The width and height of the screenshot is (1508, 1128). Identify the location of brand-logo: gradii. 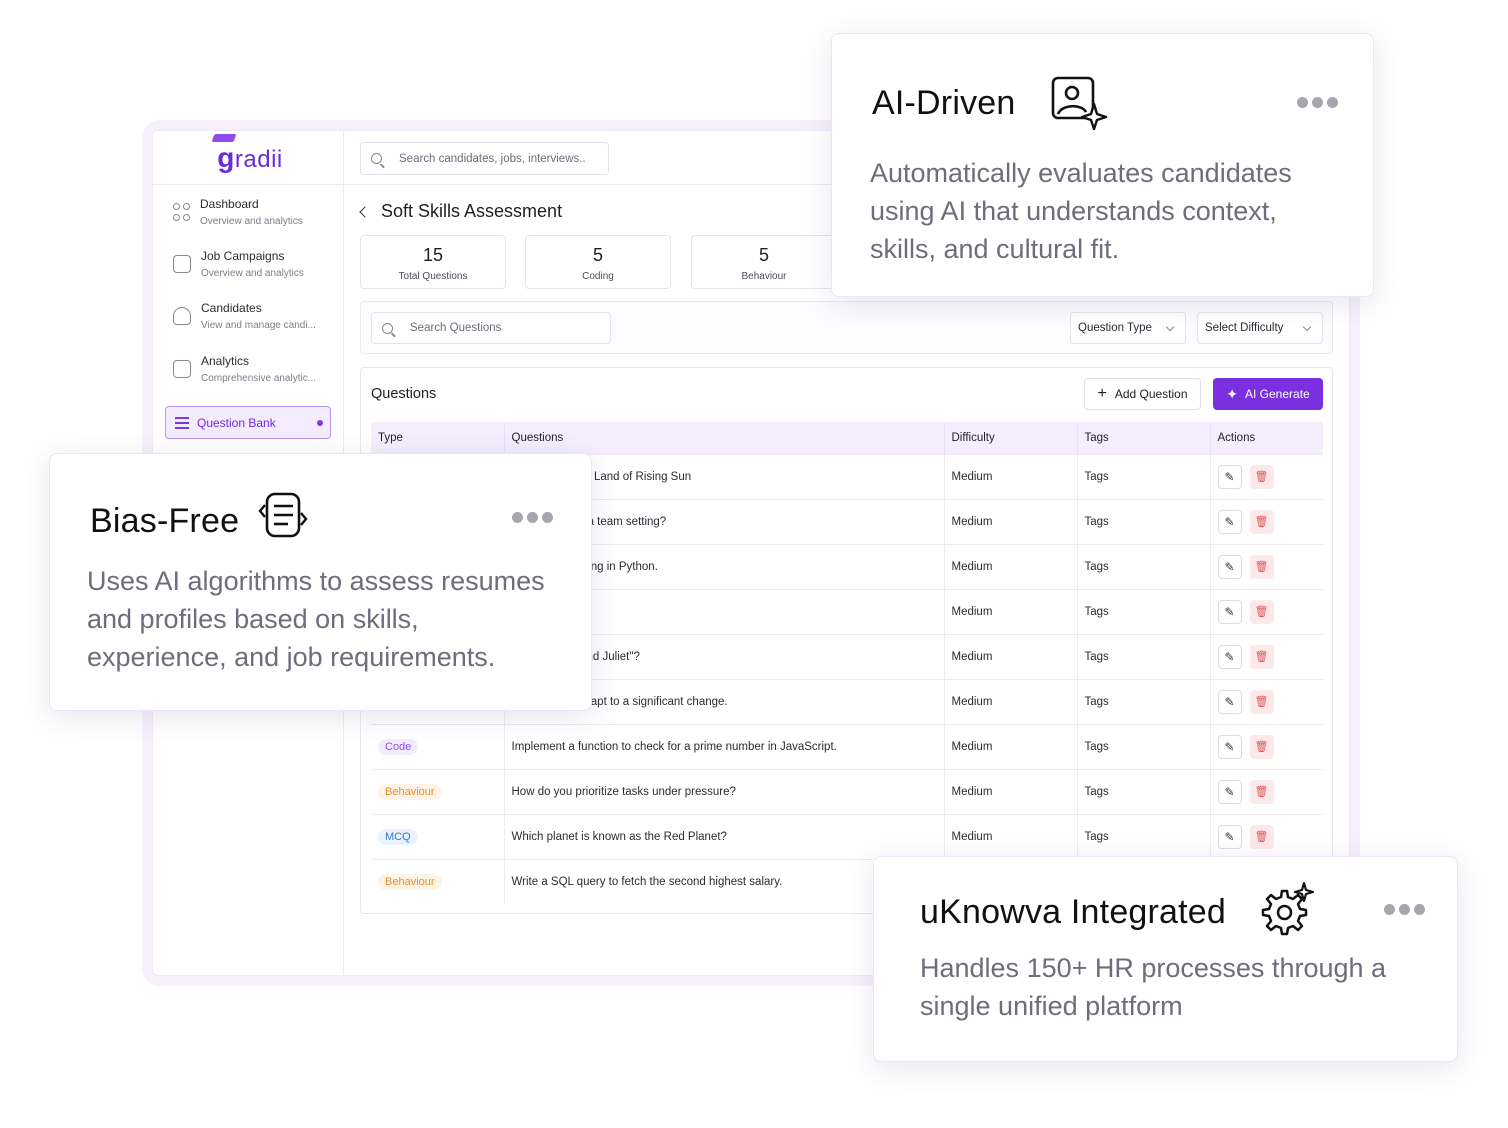
(247, 153).